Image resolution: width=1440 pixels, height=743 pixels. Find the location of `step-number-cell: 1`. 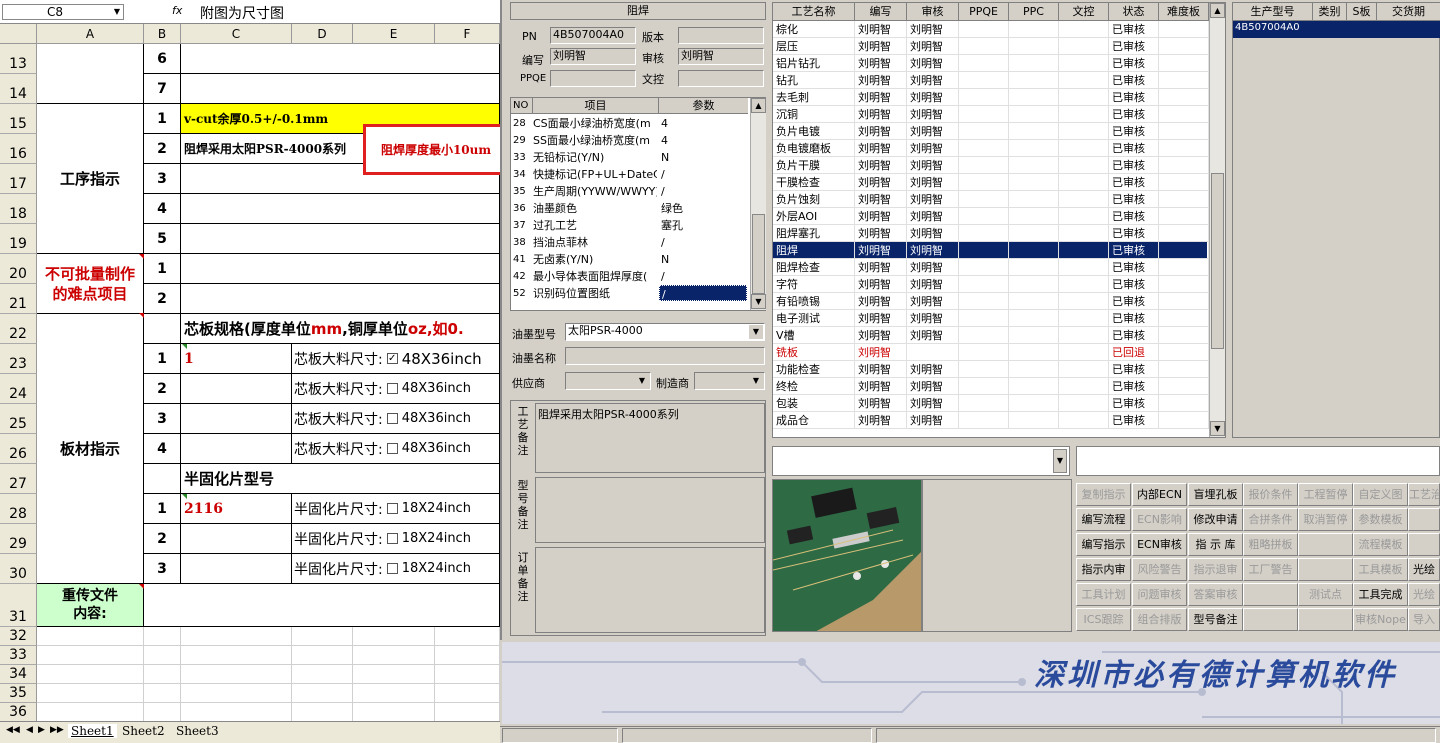

step-number-cell: 1 is located at coordinates (162, 119).